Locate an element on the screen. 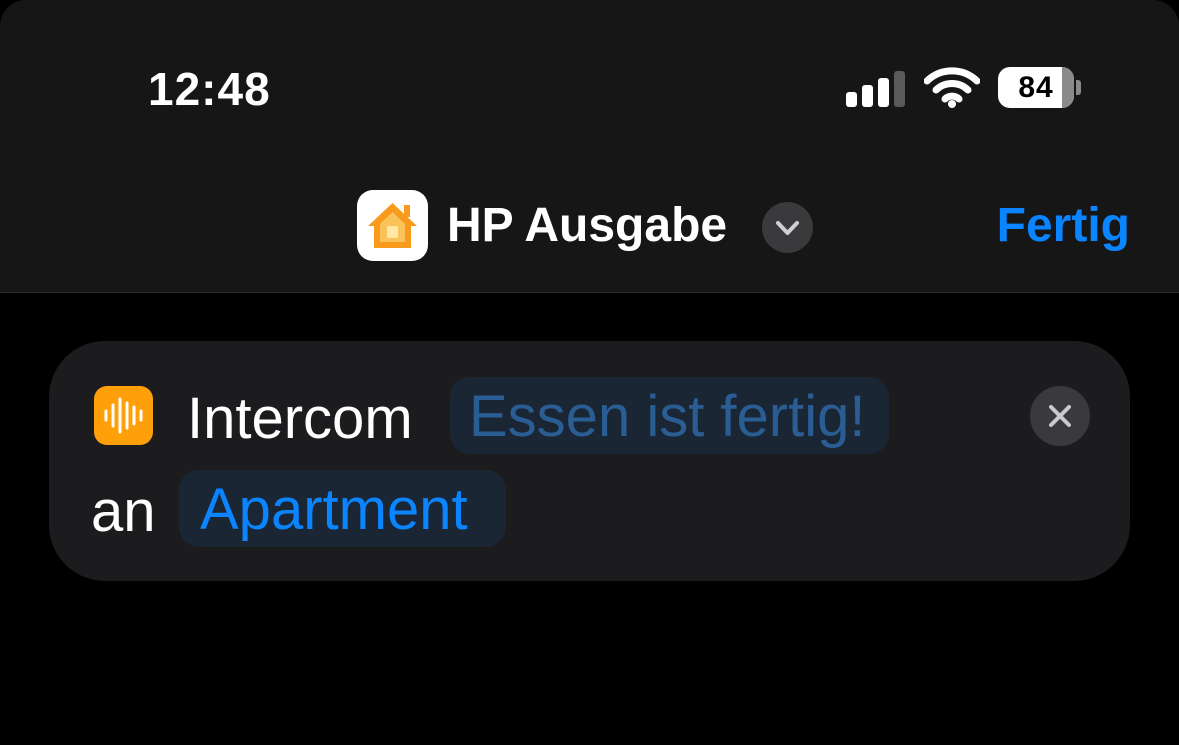 The height and width of the screenshot is (745, 1179). chevron-down-icon is located at coordinates (787, 228).